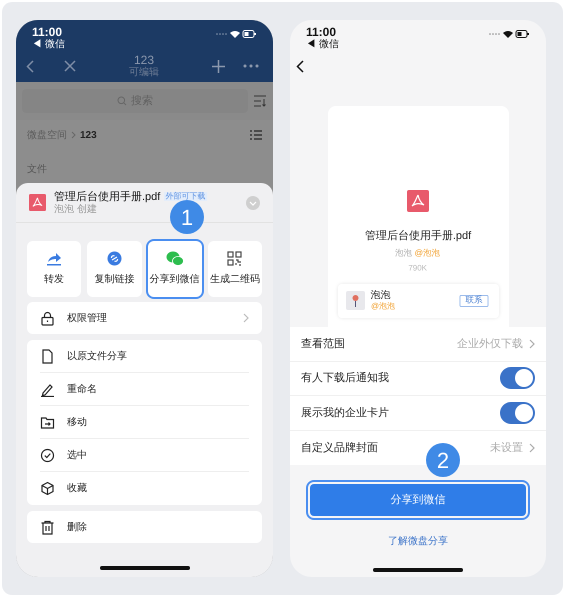 The width and height of the screenshot is (565, 597). Describe the element at coordinates (418, 541) in the screenshot. I see `learn-more-link: 了解微盘分享` at that location.